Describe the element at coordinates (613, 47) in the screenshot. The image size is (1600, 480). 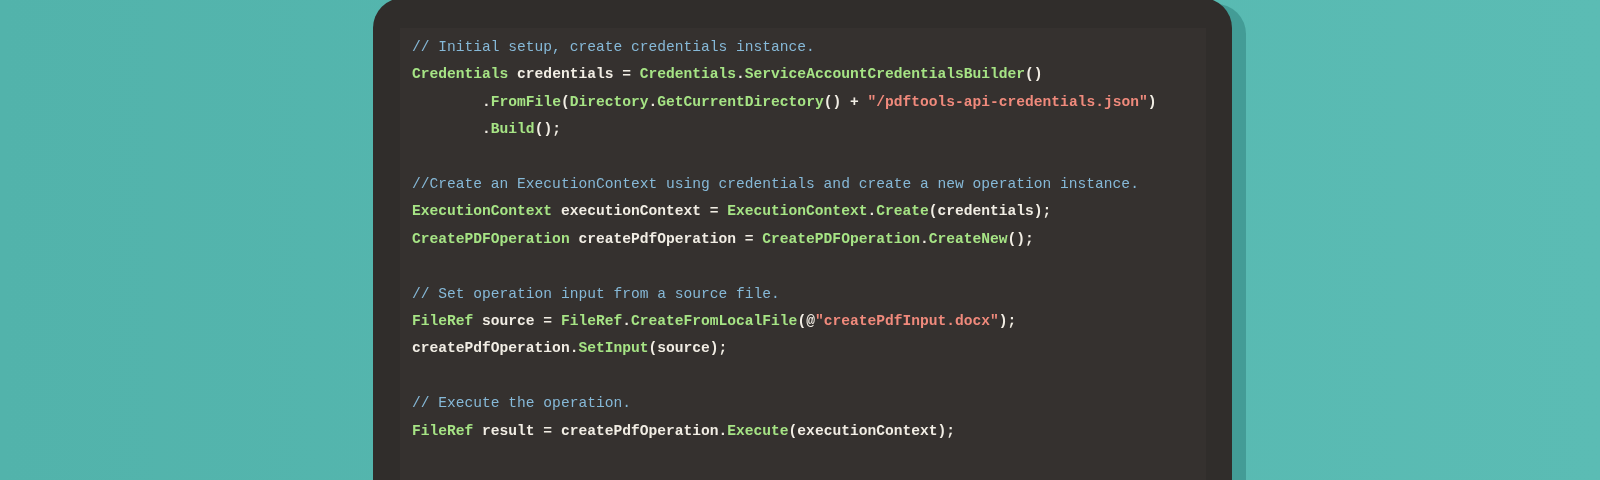
I see `code-line: // Initial setup, create credentials instance.` at that location.